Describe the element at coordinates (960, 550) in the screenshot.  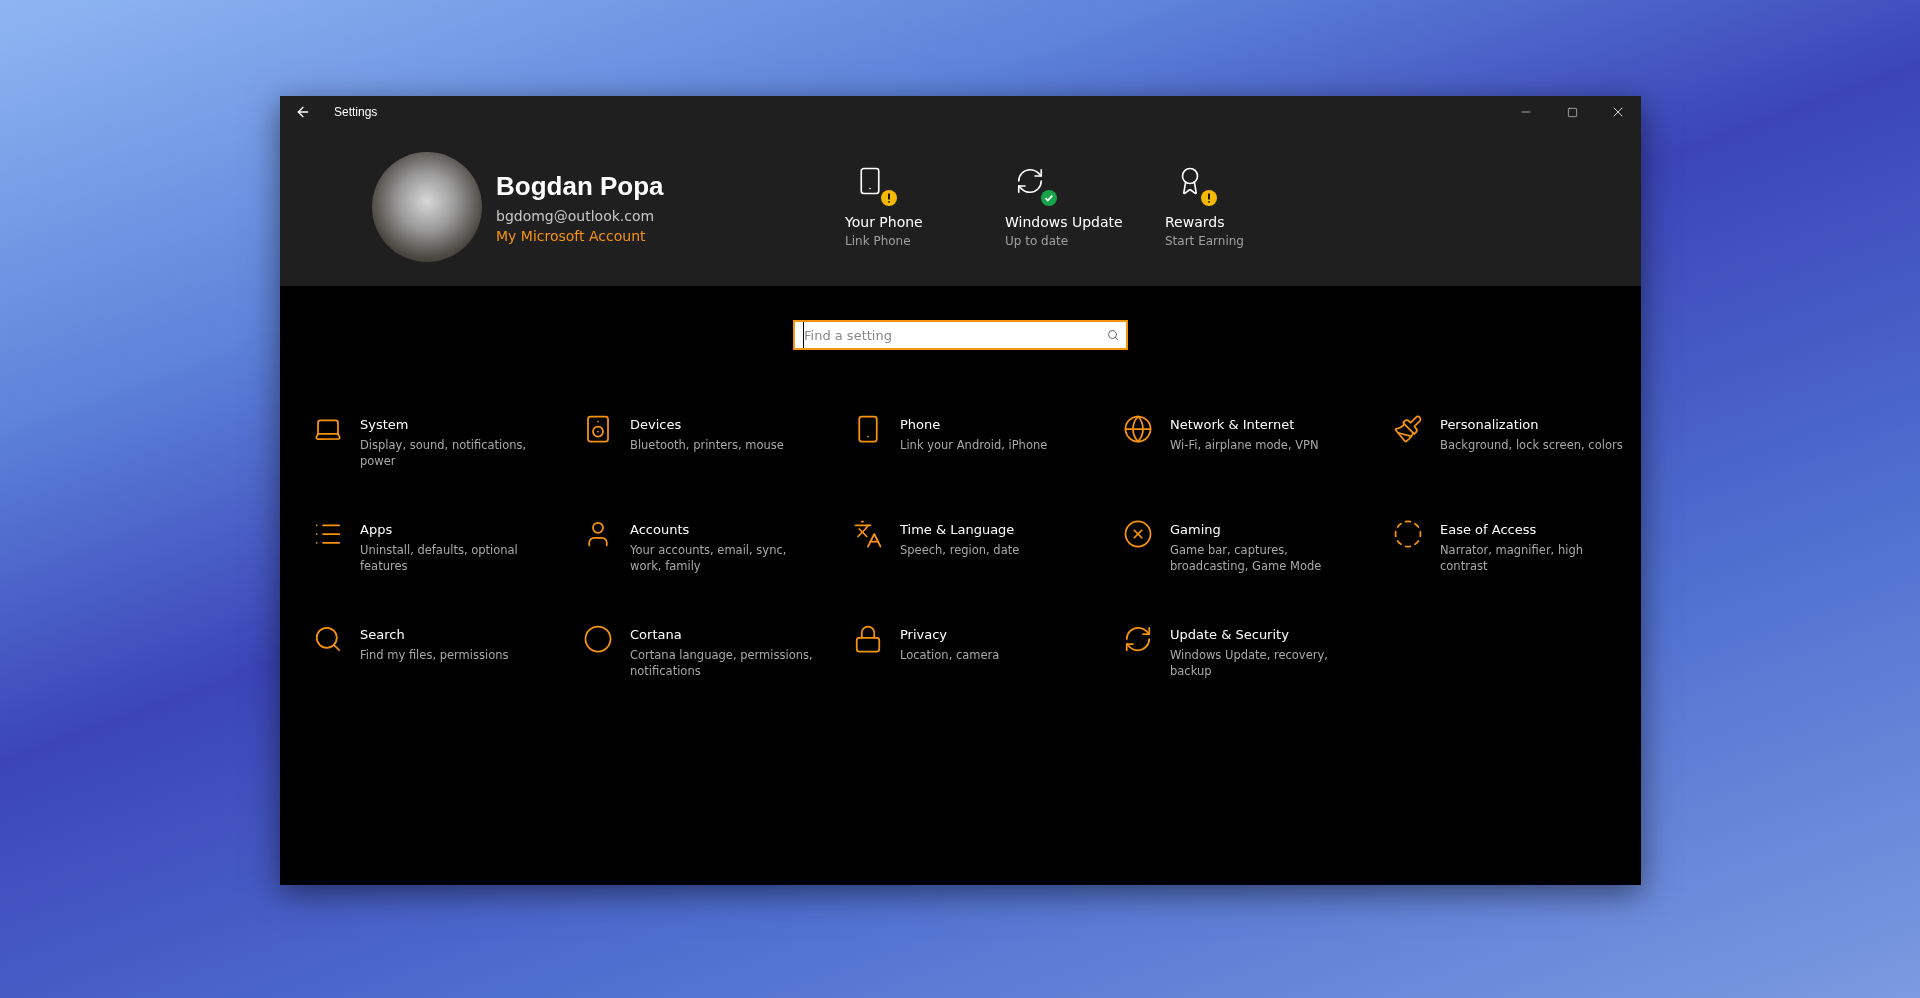
I see `category-description: Speech, region, date` at that location.